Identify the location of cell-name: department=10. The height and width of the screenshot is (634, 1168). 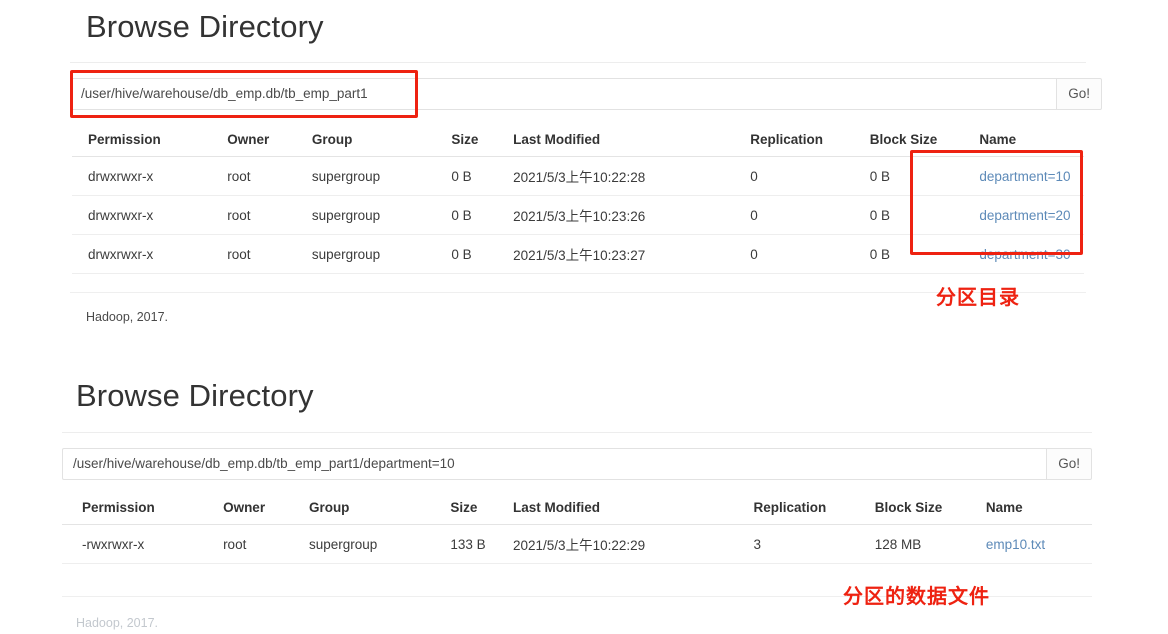
(1031, 176).